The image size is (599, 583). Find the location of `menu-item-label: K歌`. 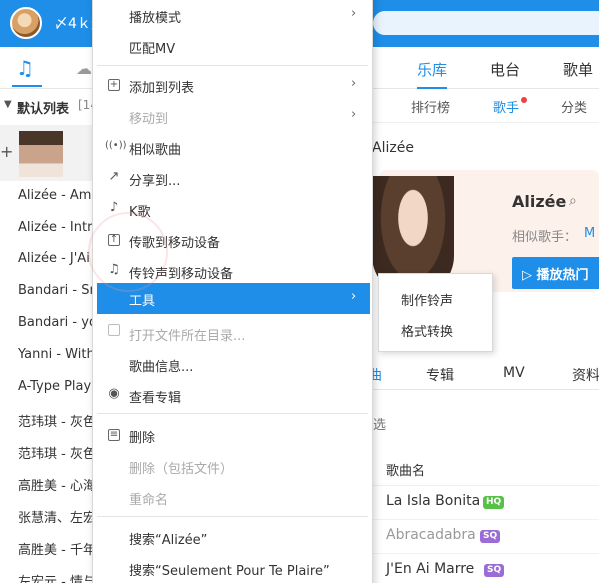

menu-item-label: K歌 is located at coordinates (140, 212).